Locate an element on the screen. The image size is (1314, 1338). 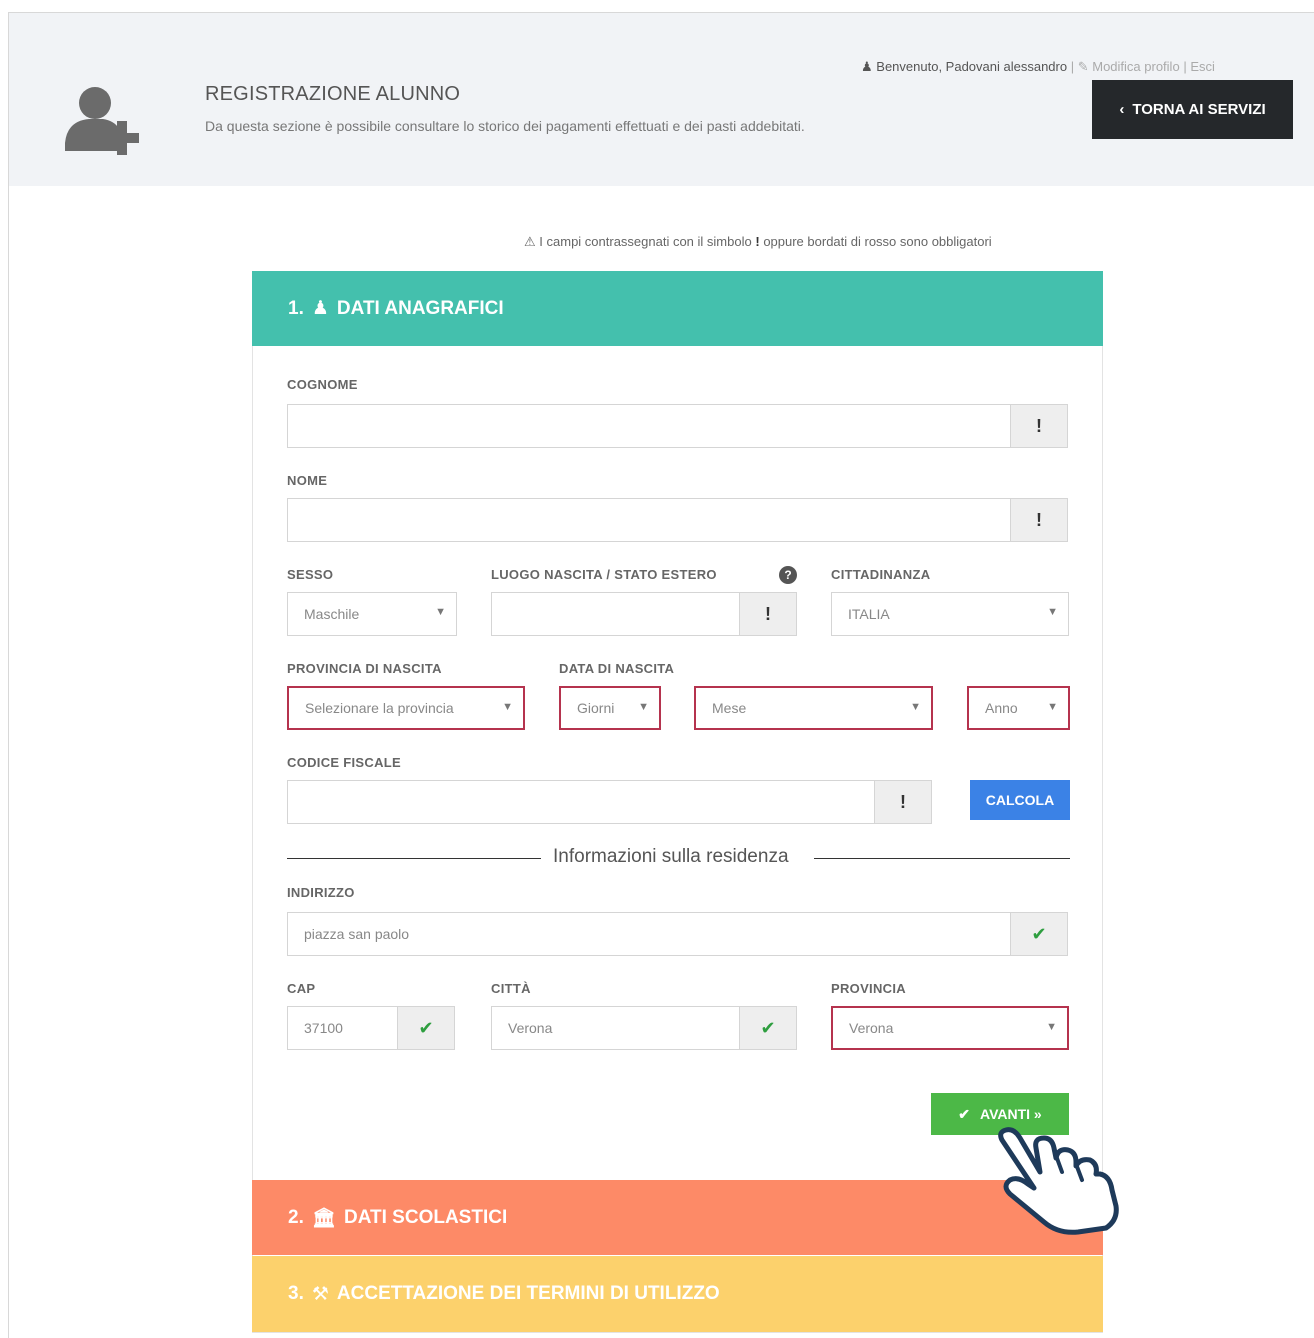
citta-input is located at coordinates (624, 1028).